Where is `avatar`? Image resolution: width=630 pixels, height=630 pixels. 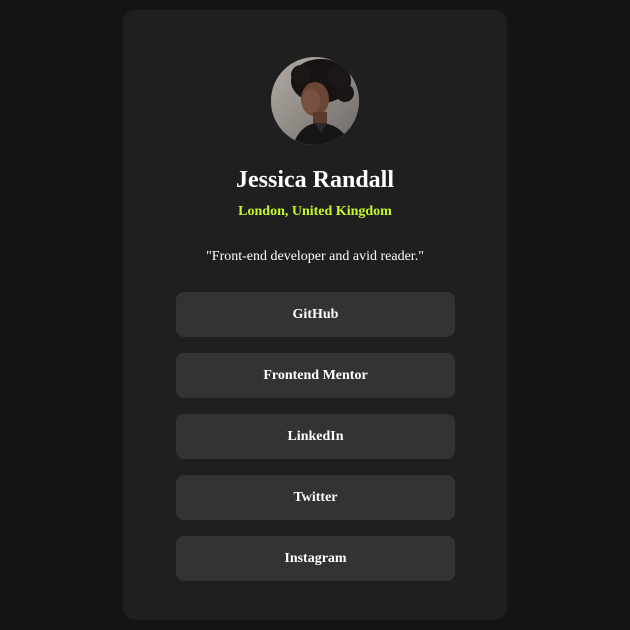
avatar is located at coordinates (315, 101).